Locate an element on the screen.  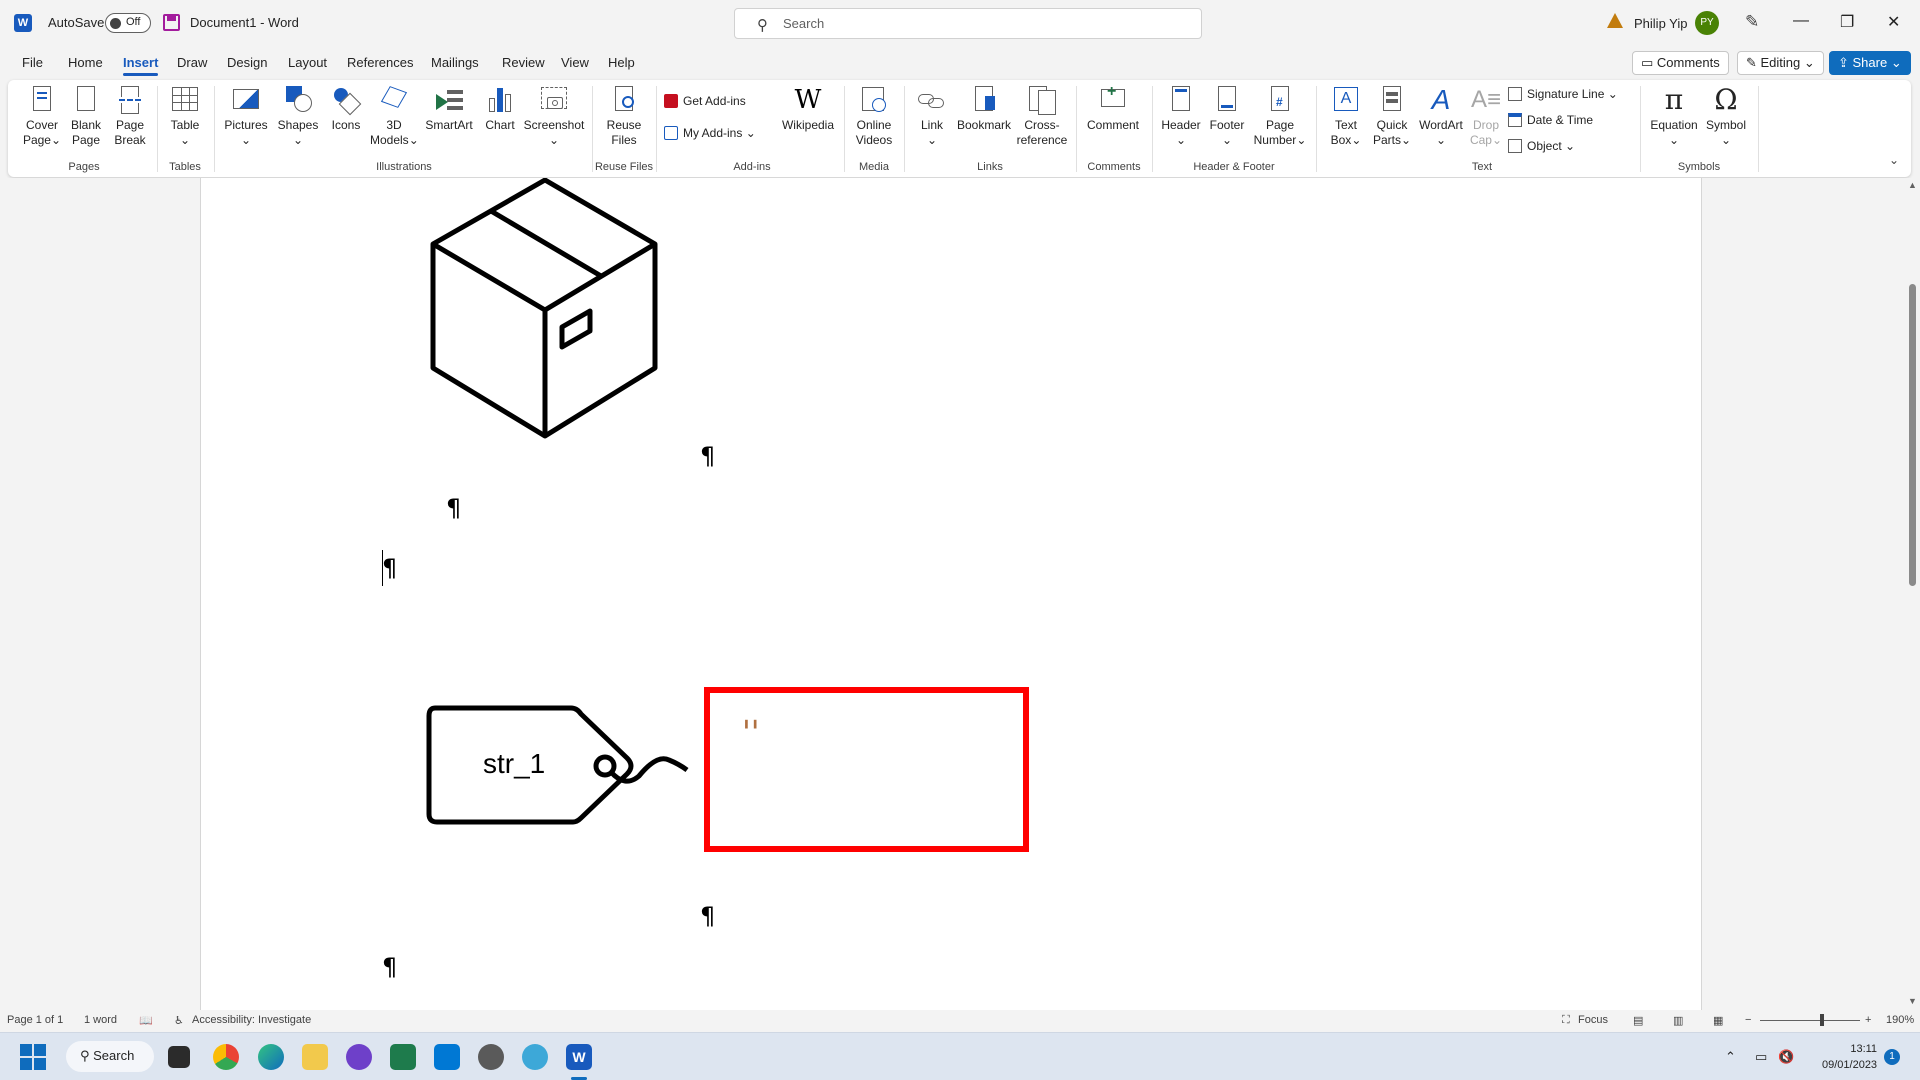
proofing-icon: 📖 is located at coordinates (146, 1020).